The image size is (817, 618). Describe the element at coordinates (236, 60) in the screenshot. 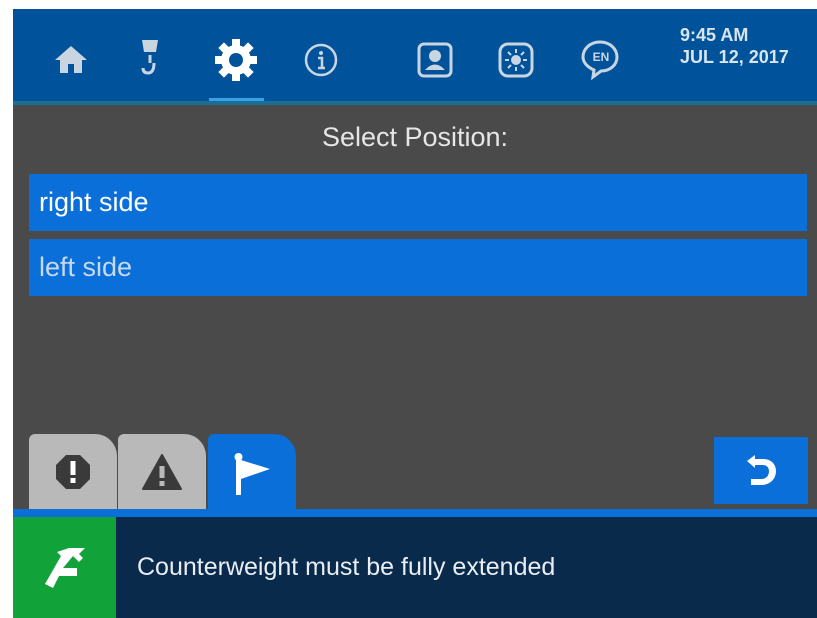

I see `gear-icon` at that location.